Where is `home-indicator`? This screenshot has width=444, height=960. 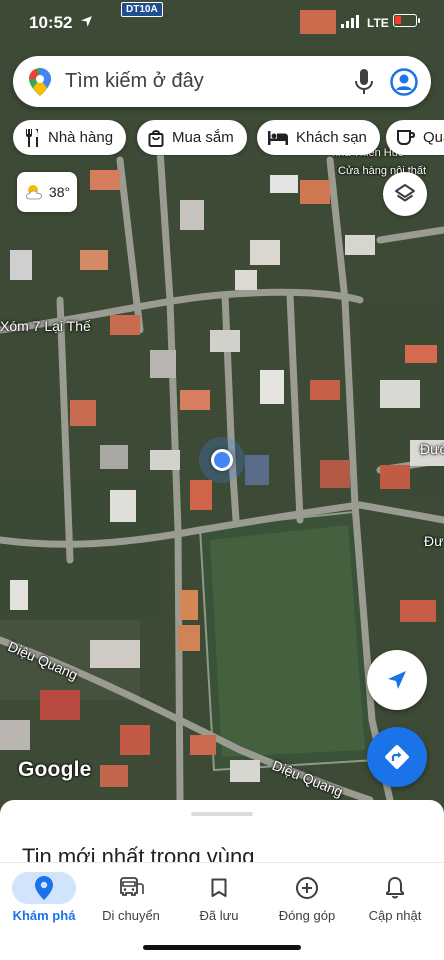
home-indicator is located at coordinates (222, 947).